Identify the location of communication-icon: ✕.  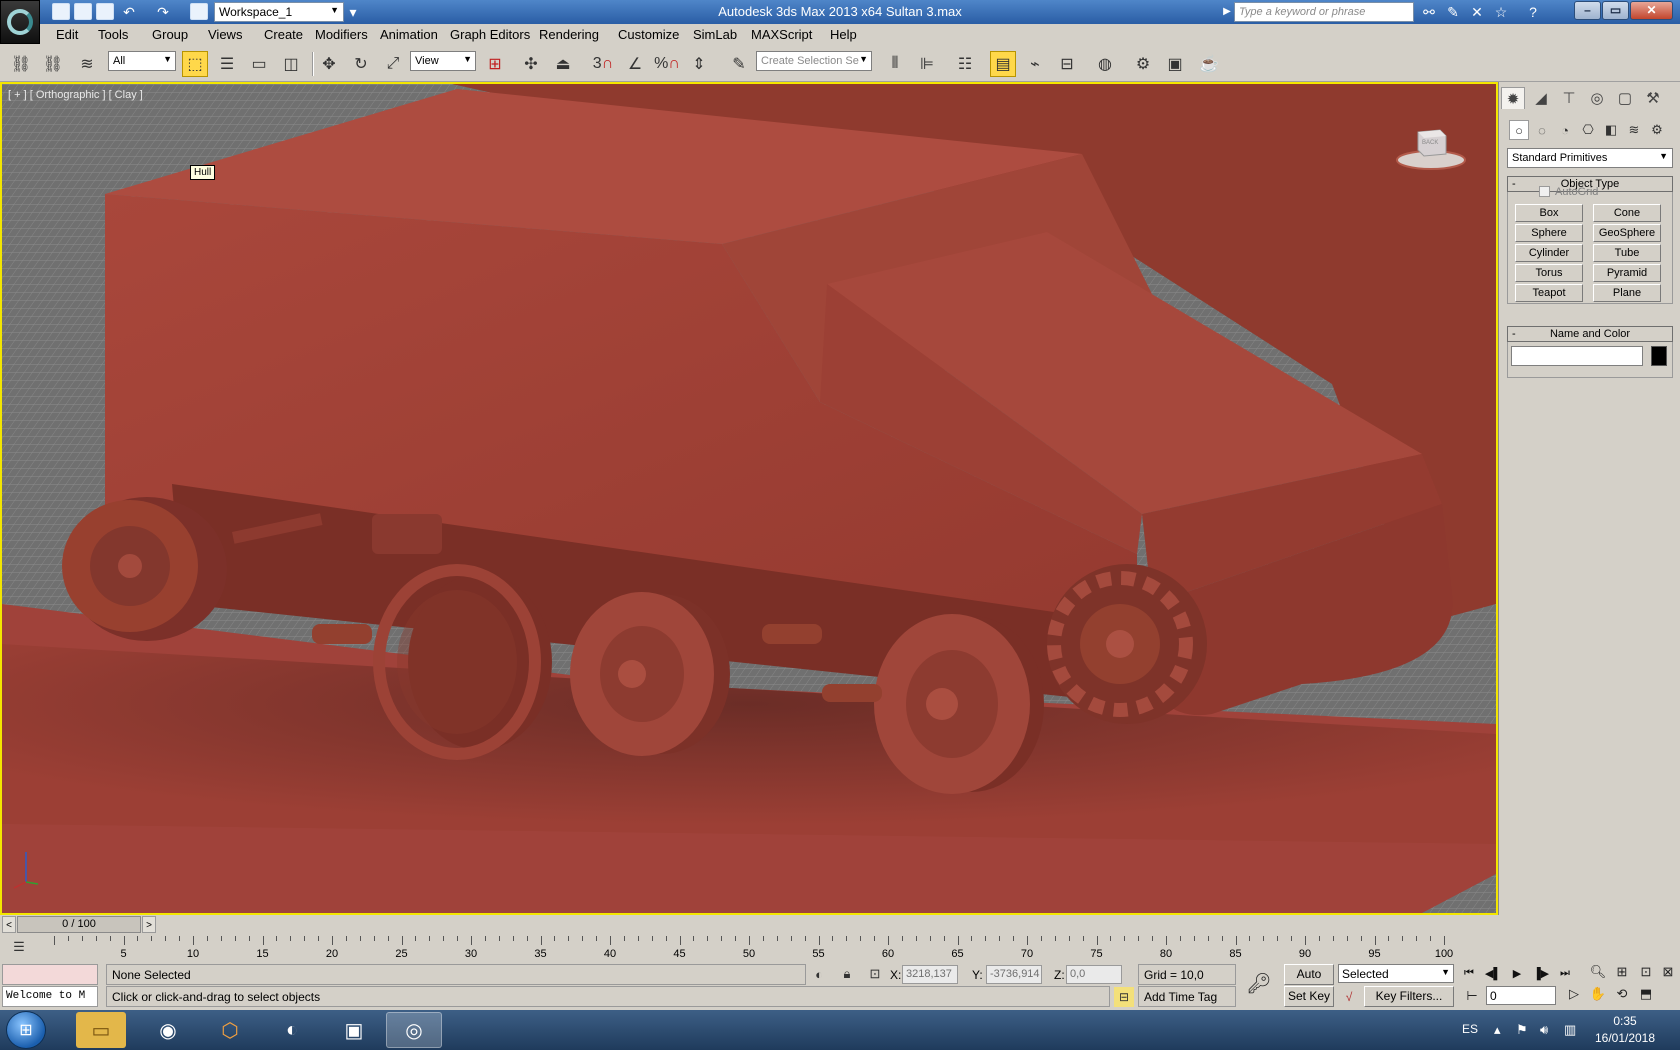
(1477, 12).